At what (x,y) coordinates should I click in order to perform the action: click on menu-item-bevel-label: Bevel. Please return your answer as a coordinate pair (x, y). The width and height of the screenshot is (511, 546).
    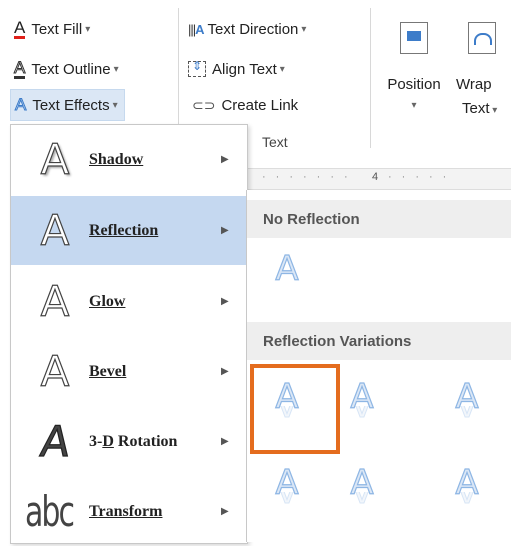
    Looking at the image, I should click on (108, 371).